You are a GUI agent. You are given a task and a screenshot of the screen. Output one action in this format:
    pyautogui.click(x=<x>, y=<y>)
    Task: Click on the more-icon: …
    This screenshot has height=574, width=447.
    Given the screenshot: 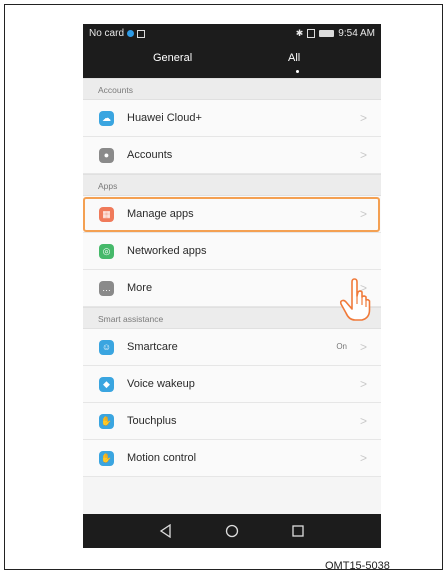 What is the action you would take?
    pyautogui.click(x=106, y=288)
    